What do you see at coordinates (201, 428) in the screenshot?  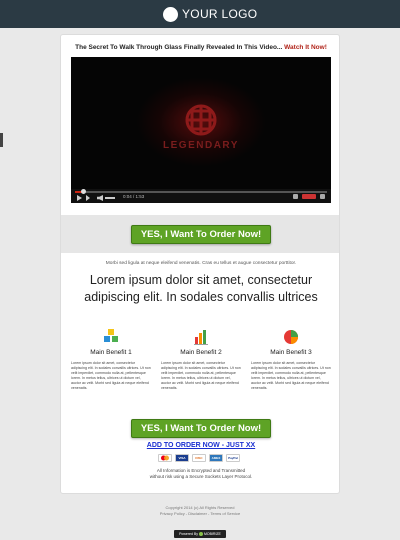 I see `order-now-button-bottom: YES, I Want To Order Now!` at bounding box center [201, 428].